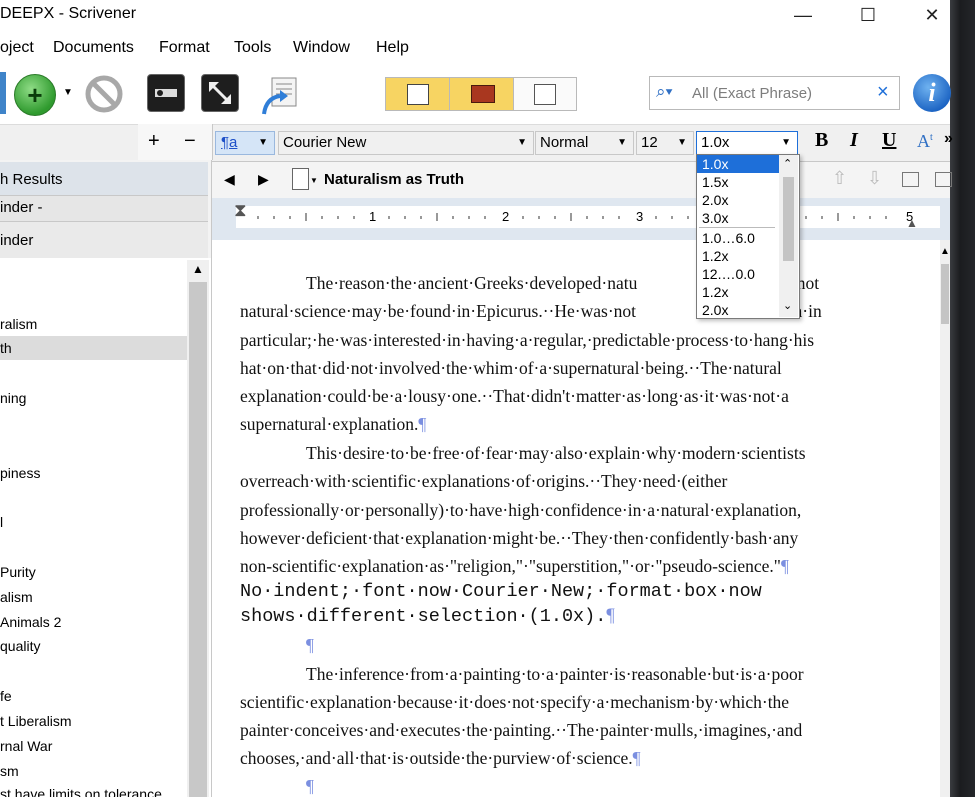 The height and width of the screenshot is (797, 975). Describe the element at coordinates (16, 597) in the screenshot. I see `list-item: alism` at that location.